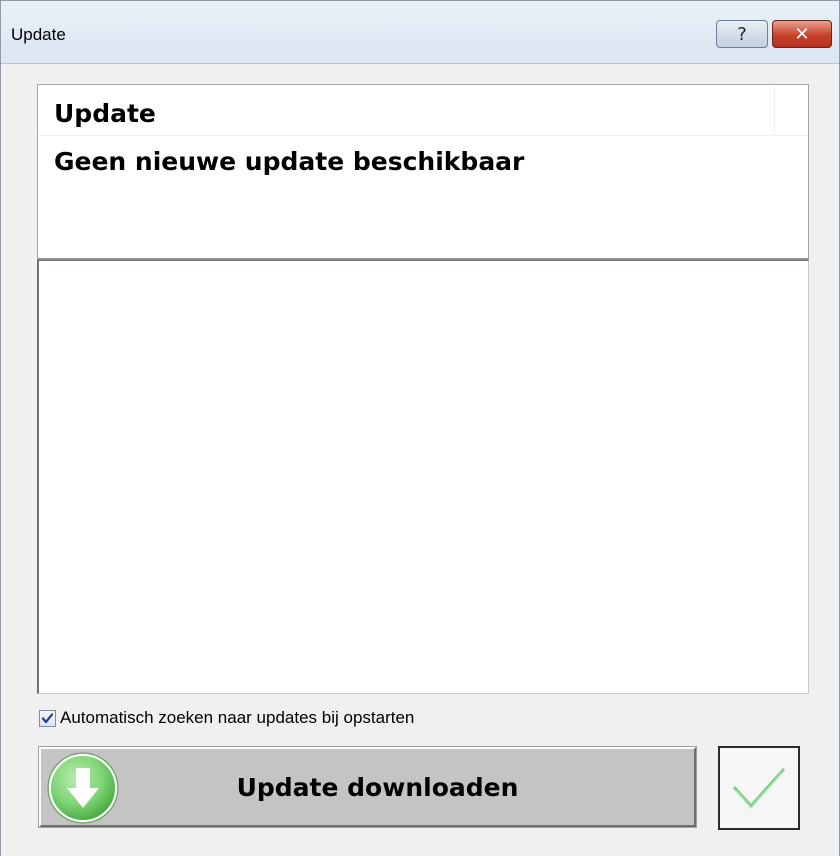 Image resolution: width=840 pixels, height=856 pixels. I want to click on update-status-text: Geen nieuwe update beschikbaar, so click(289, 161).